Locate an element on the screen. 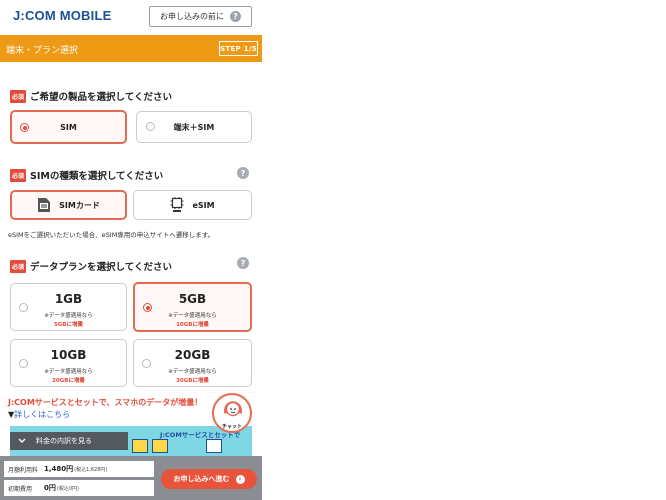  before-apply-button: お申し込みの前に ? is located at coordinates (200, 16).